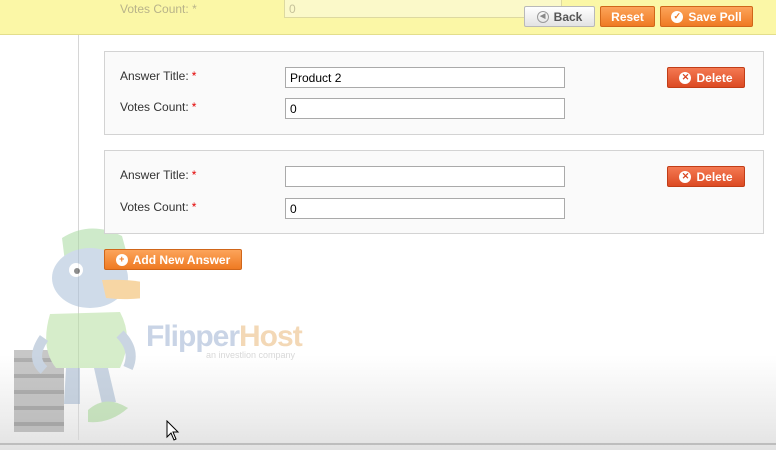 The height and width of the screenshot is (450, 776). What do you see at coordinates (423, 9) in the screenshot?
I see `ghost-votes-count-field: 0` at bounding box center [423, 9].